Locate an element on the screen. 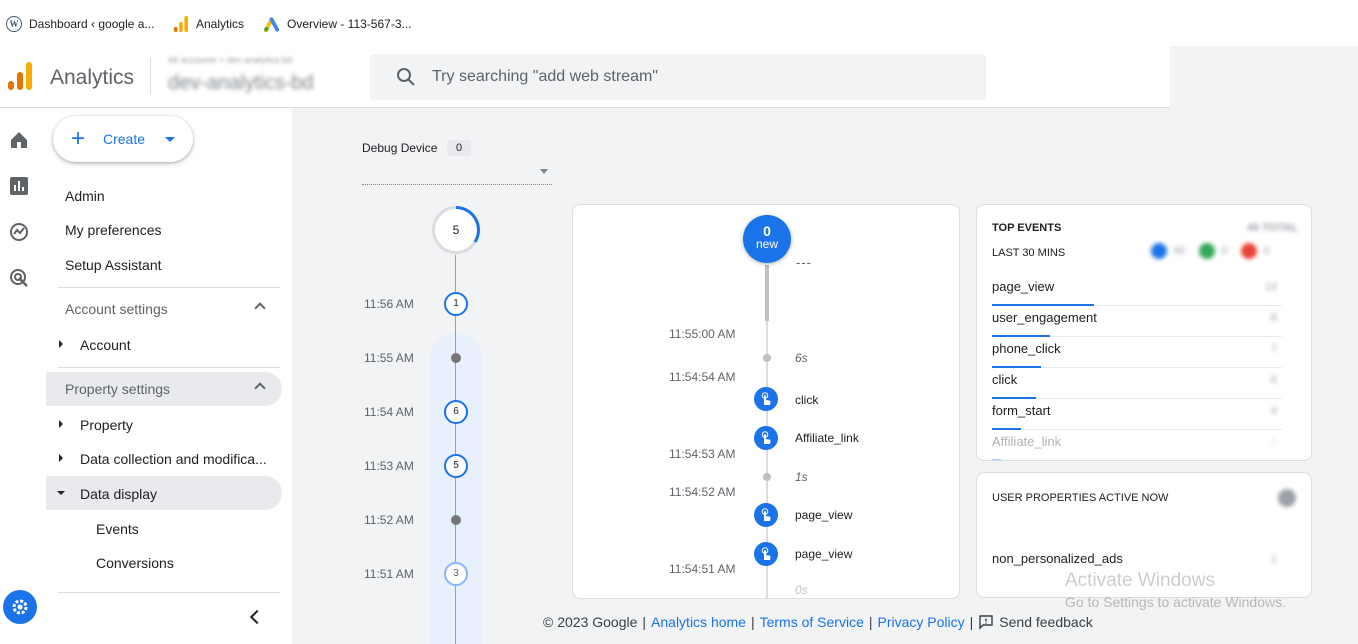  explore-icon is located at coordinates (19, 232).